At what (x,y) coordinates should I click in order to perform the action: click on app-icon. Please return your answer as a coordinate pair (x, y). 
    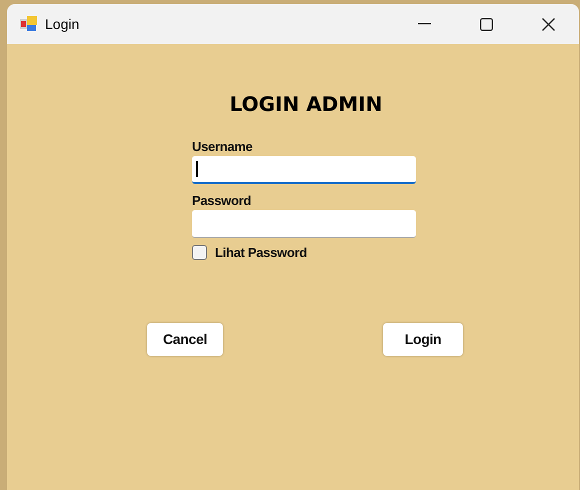
    Looking at the image, I should click on (29, 24).